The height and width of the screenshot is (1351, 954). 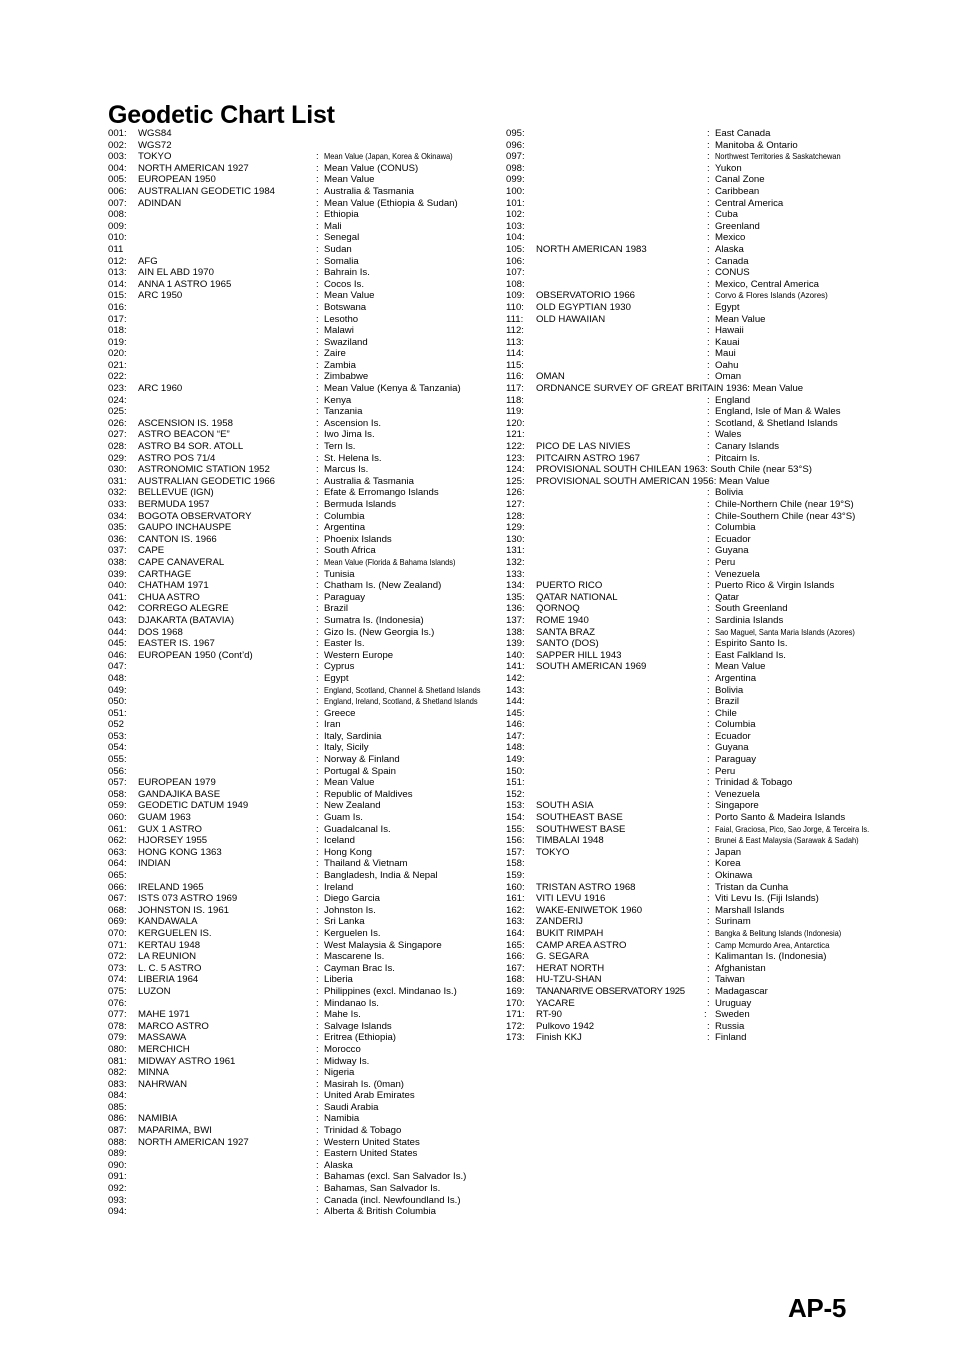 I want to click on chart-datum-region: Kenya, so click(x=338, y=400).